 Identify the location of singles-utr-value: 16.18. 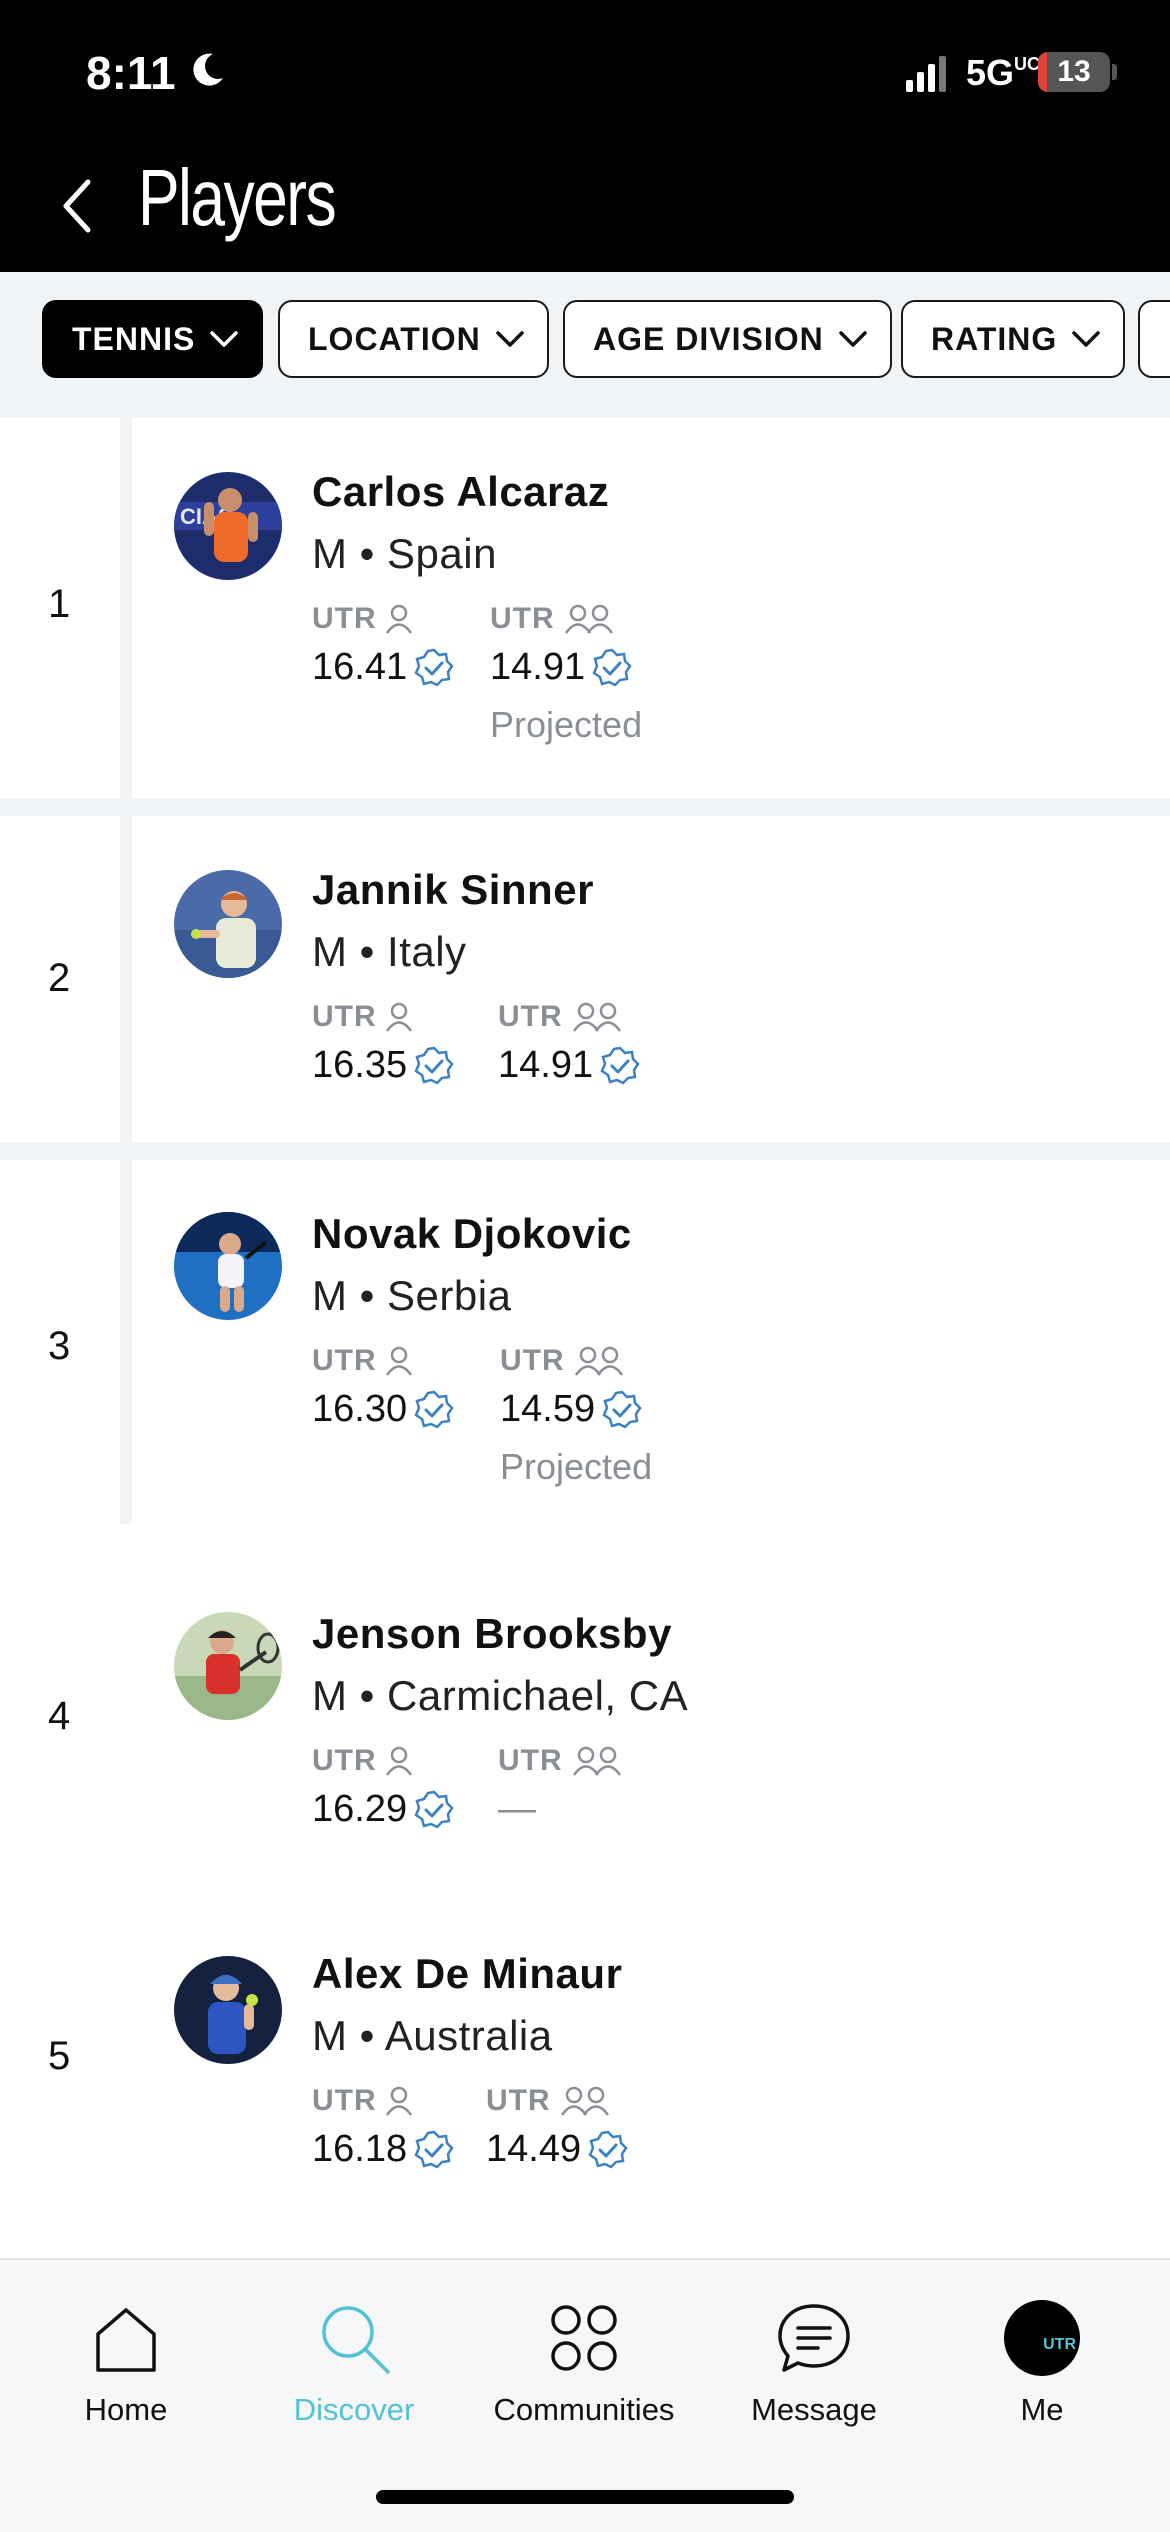
(383, 2149).